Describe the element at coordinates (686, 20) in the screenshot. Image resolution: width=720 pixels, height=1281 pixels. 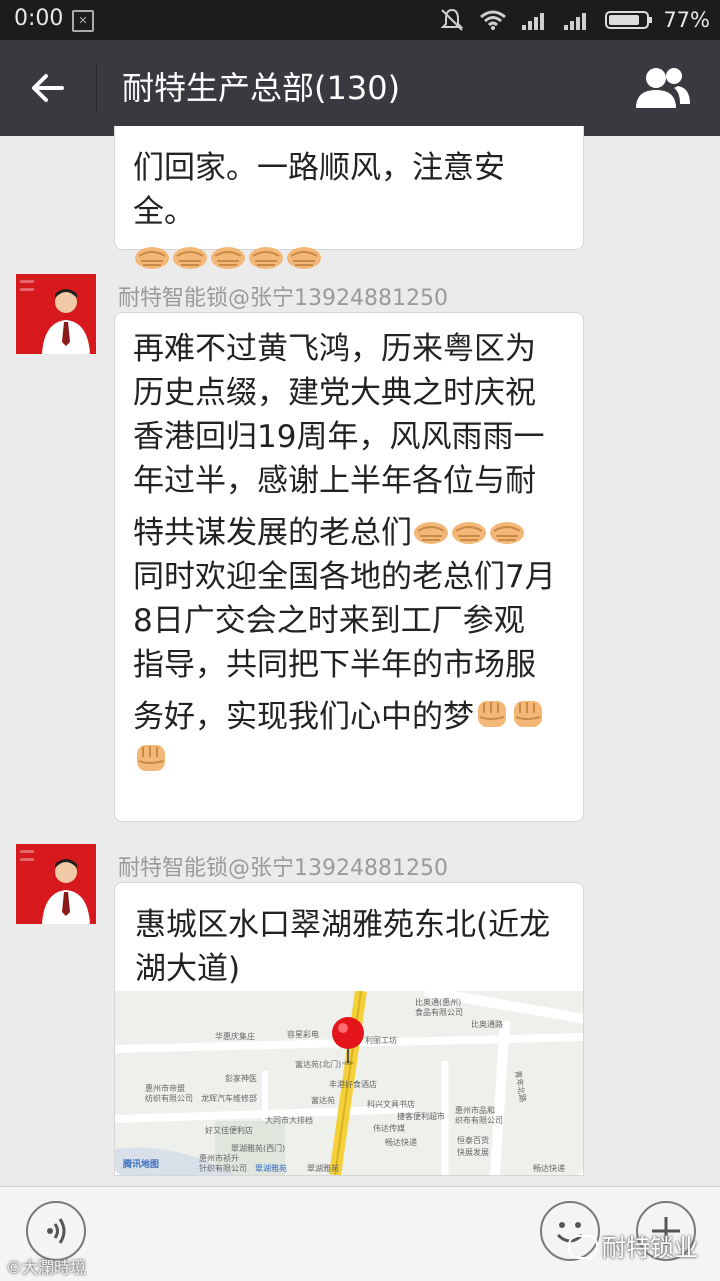
I see `battery-percent: 77%` at that location.